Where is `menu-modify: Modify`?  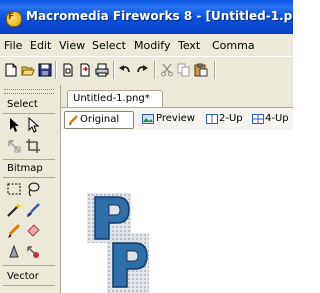 menu-modify: Modify is located at coordinates (152, 45).